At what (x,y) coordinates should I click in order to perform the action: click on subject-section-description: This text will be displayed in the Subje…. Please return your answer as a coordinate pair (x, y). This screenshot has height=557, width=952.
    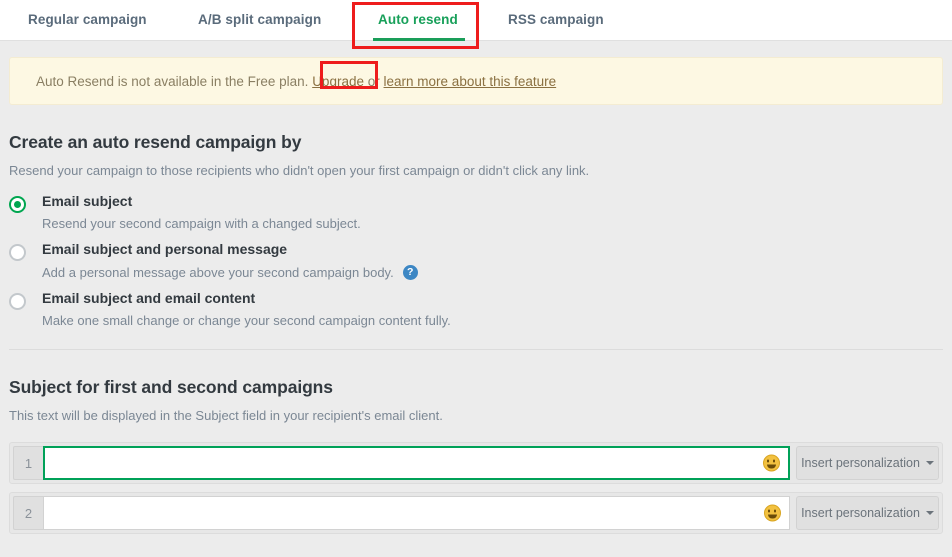
    Looking at the image, I should click on (226, 416).